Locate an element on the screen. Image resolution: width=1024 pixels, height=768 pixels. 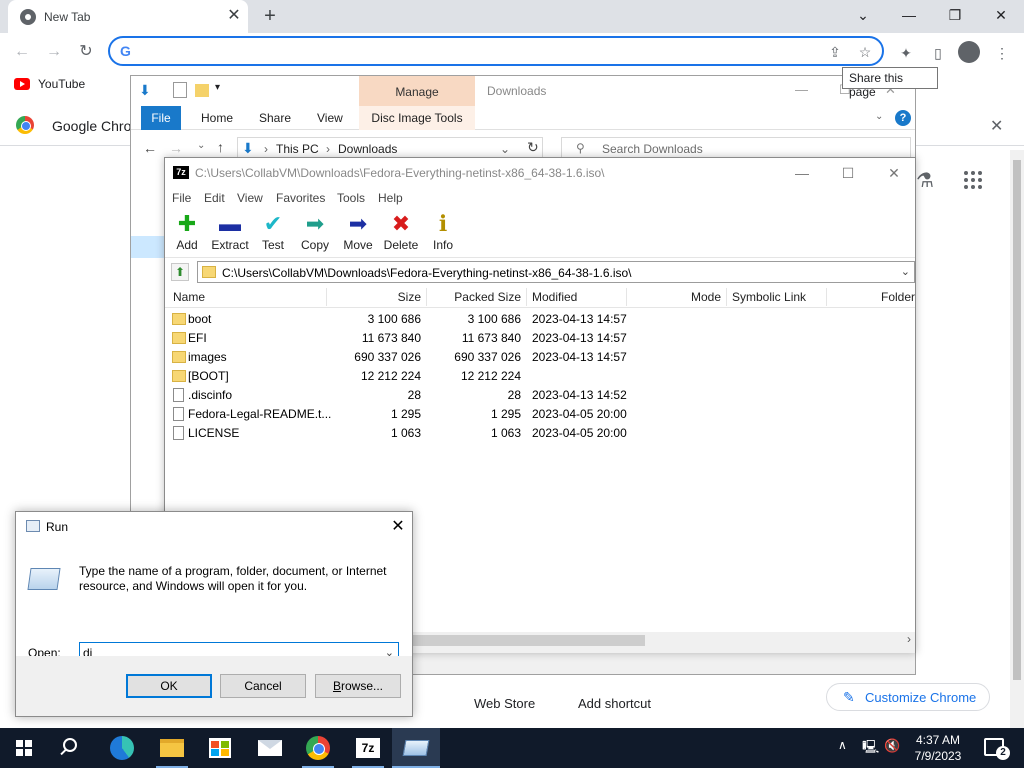
table-row: boot 3 100 686 3 100 686 2023-04-13 14:57 is located at coordinates (540, 319).